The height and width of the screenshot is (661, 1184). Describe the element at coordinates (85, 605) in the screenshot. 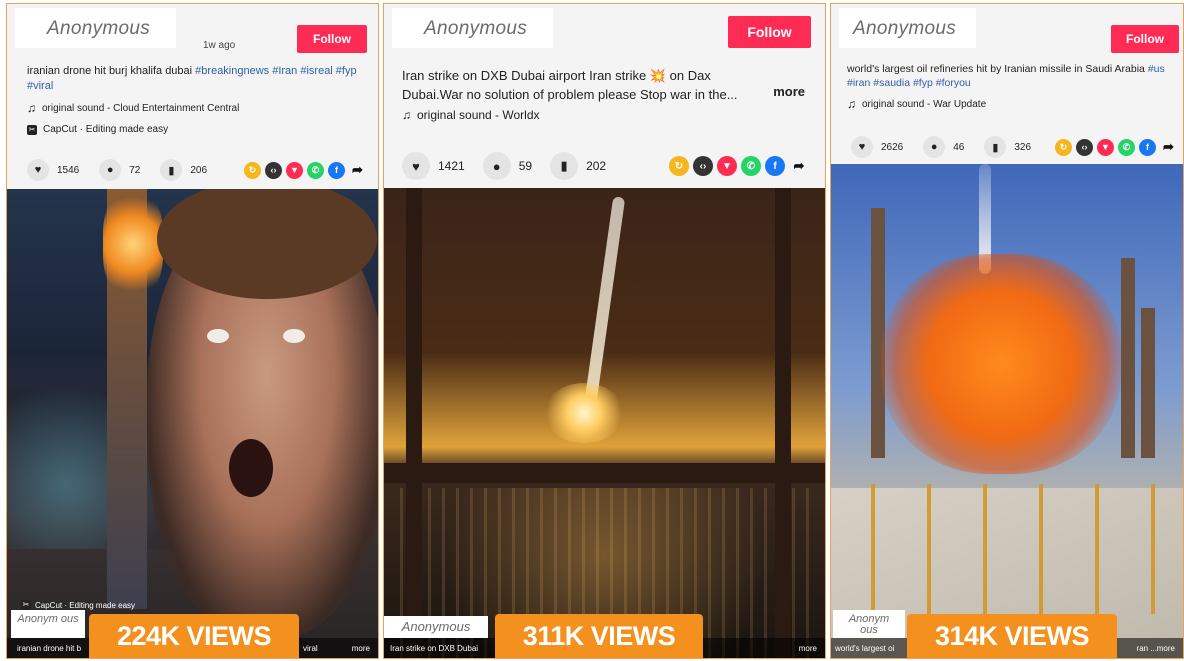

I see `capcut-watermark-label: CapCut · Editing made easy` at that location.